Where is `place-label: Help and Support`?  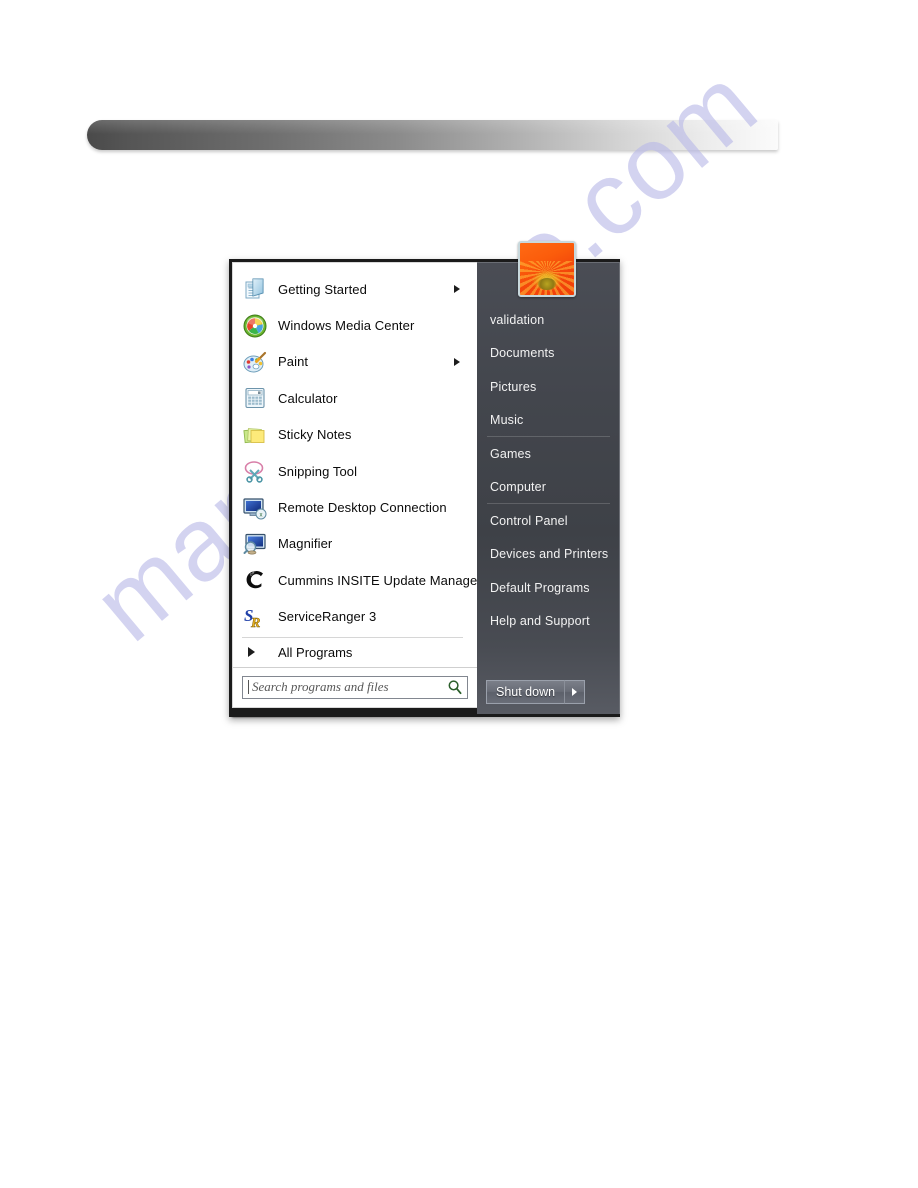 place-label: Help and Support is located at coordinates (540, 621).